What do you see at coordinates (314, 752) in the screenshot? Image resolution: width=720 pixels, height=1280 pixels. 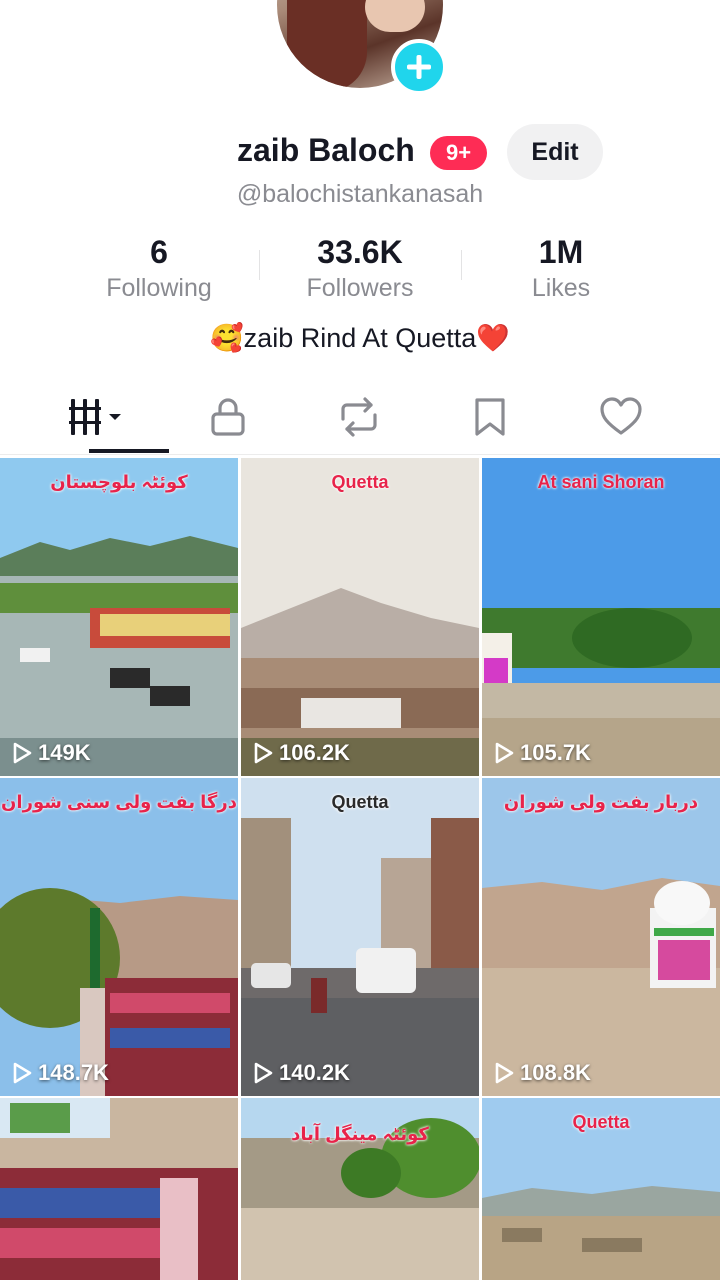 I see `view-count-text: 106.2K` at bounding box center [314, 752].